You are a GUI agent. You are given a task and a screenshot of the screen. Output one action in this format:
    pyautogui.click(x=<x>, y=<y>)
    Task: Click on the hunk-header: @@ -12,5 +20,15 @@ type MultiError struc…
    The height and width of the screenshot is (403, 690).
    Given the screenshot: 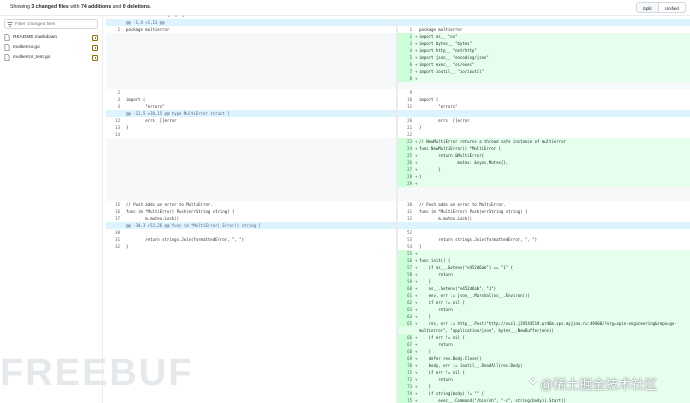 What is the action you would take?
    pyautogui.click(x=251, y=113)
    